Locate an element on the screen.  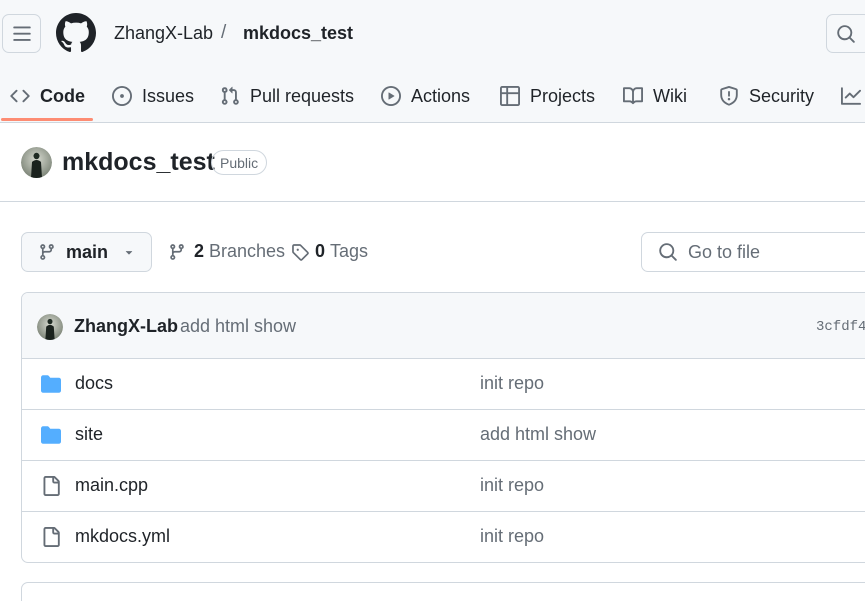
commit-author-avatar is located at coordinates (50, 327).